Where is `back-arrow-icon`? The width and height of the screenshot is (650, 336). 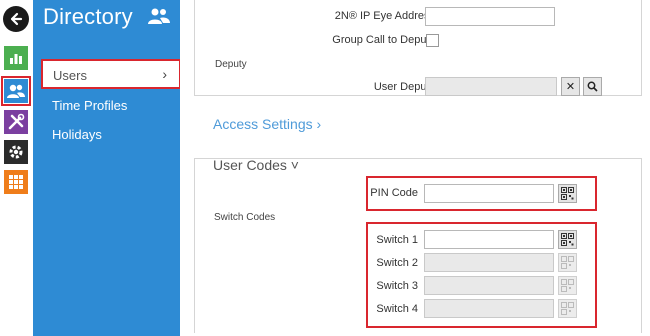 back-arrow-icon is located at coordinates (16, 19).